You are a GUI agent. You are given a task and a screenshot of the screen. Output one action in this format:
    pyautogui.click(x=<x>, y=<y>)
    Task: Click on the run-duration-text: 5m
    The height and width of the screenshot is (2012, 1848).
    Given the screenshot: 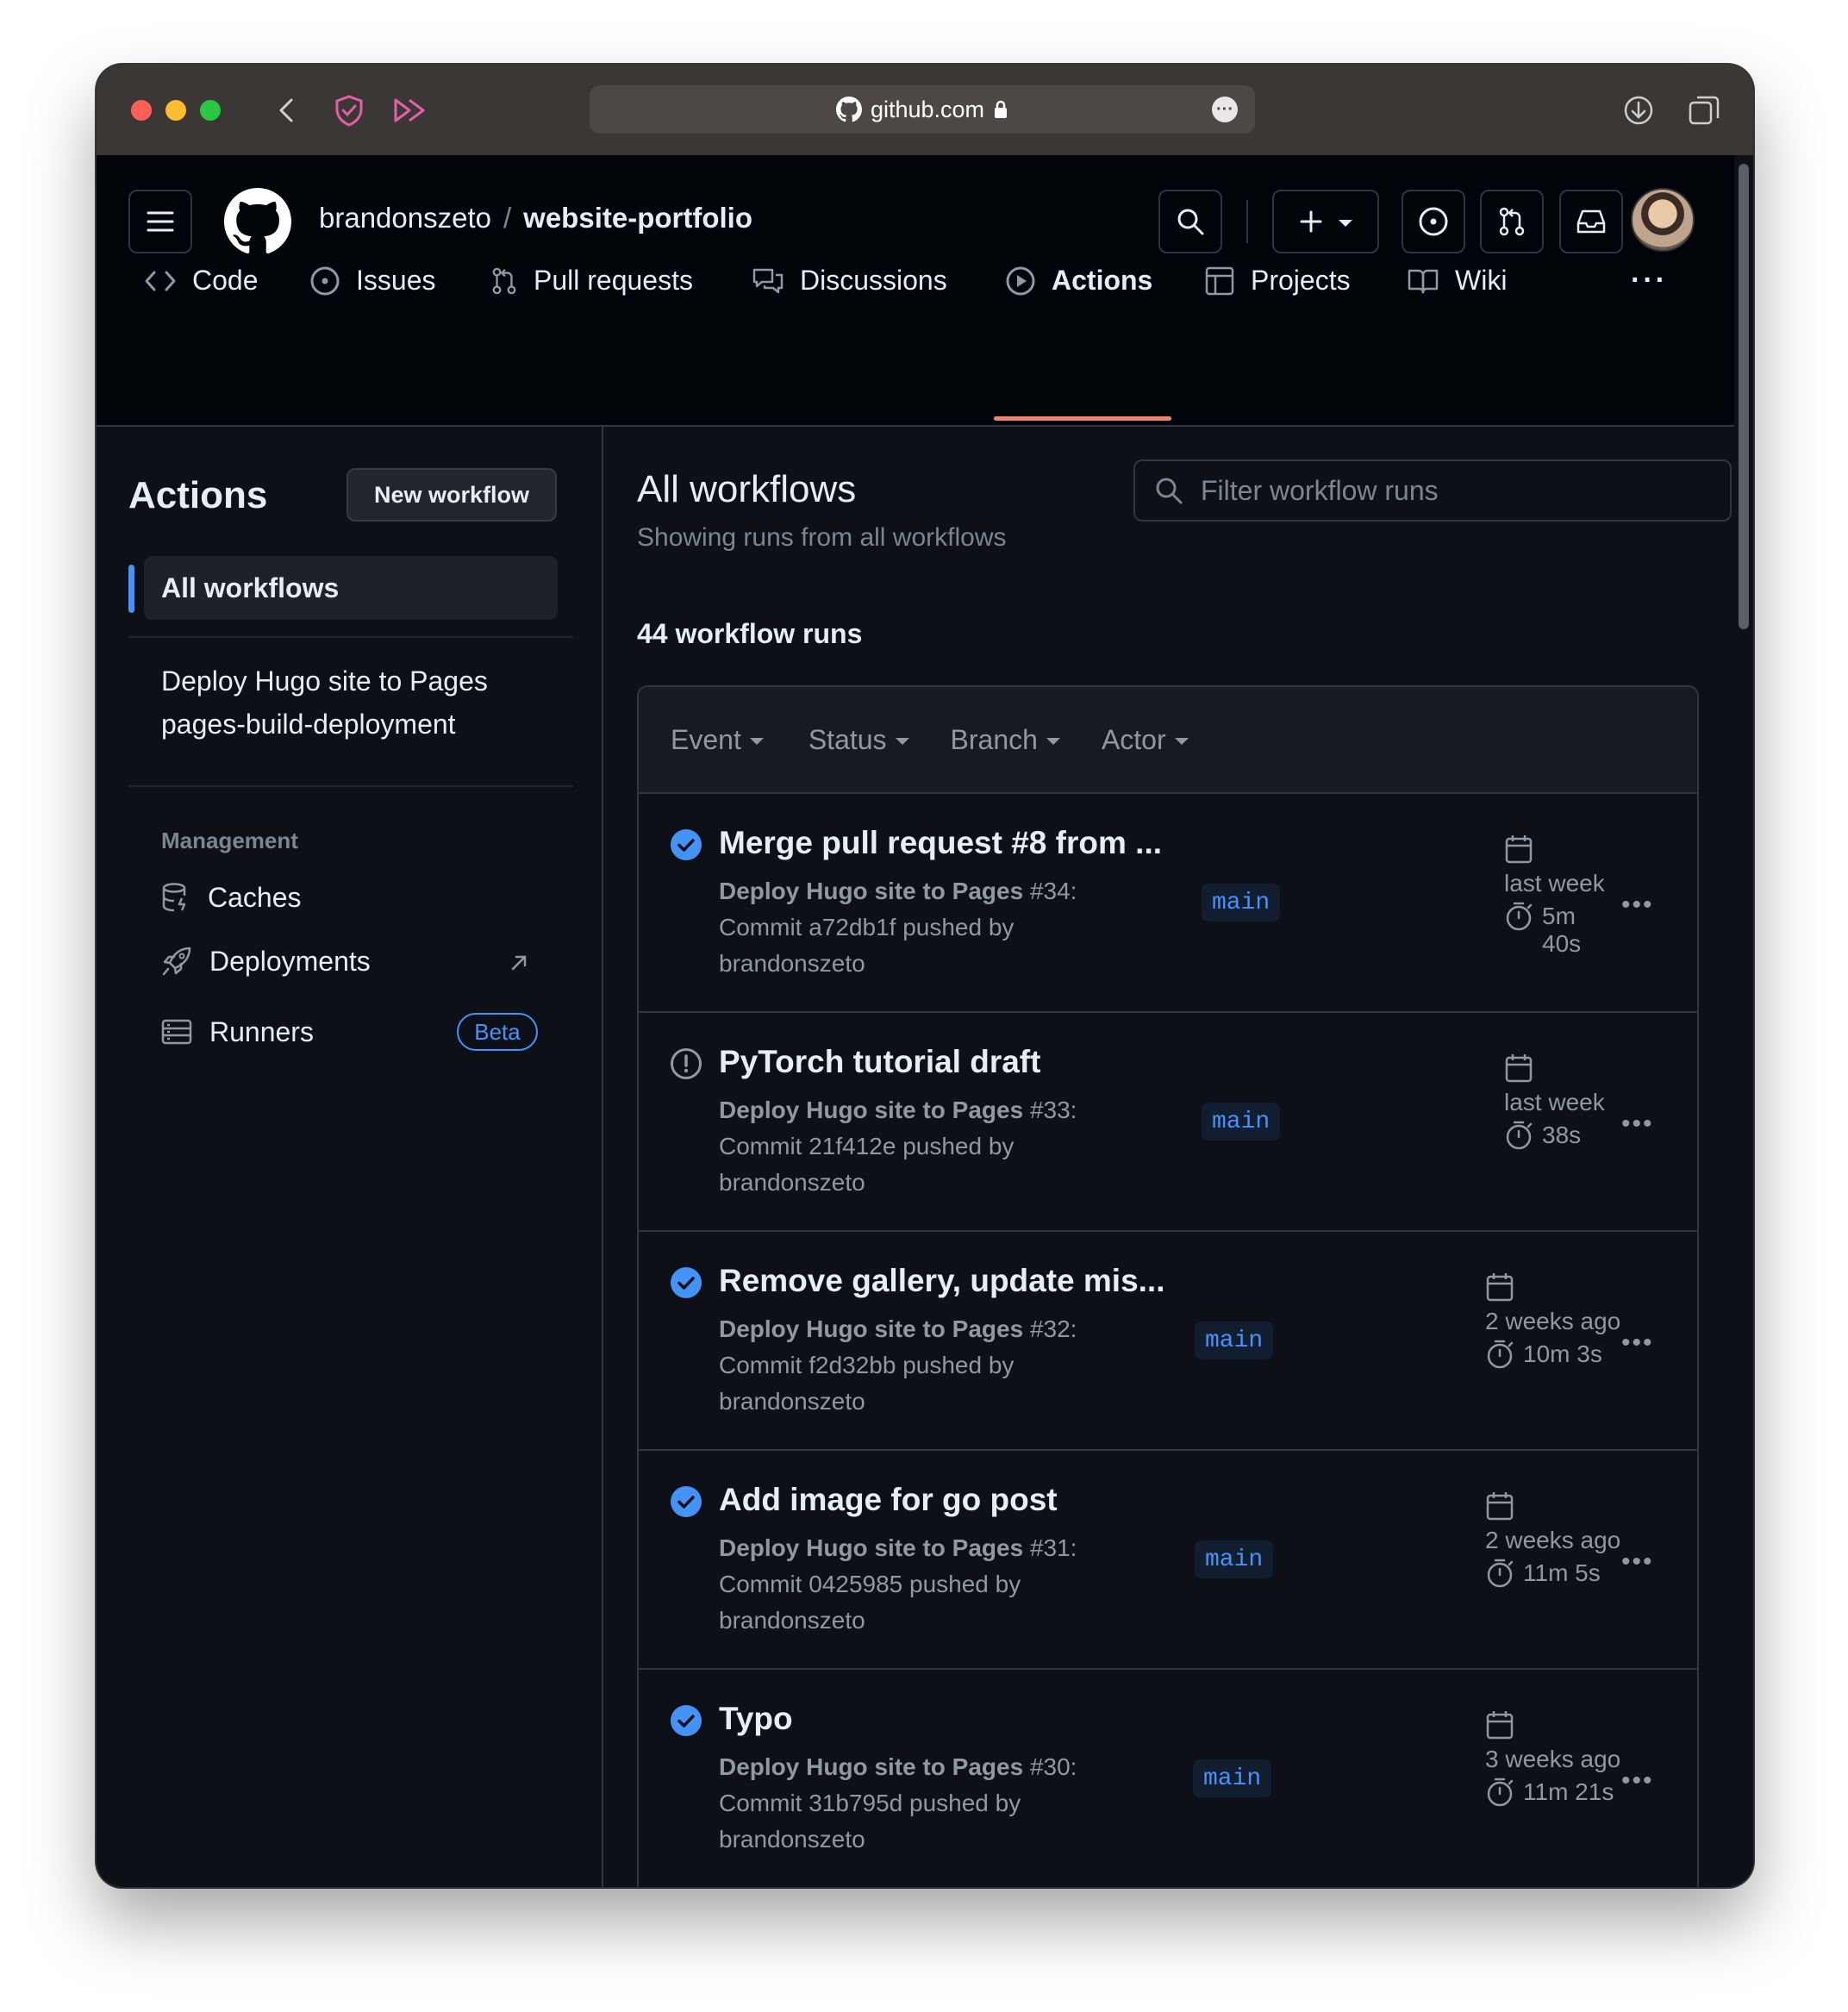 What is the action you would take?
    pyautogui.click(x=1559, y=916)
    